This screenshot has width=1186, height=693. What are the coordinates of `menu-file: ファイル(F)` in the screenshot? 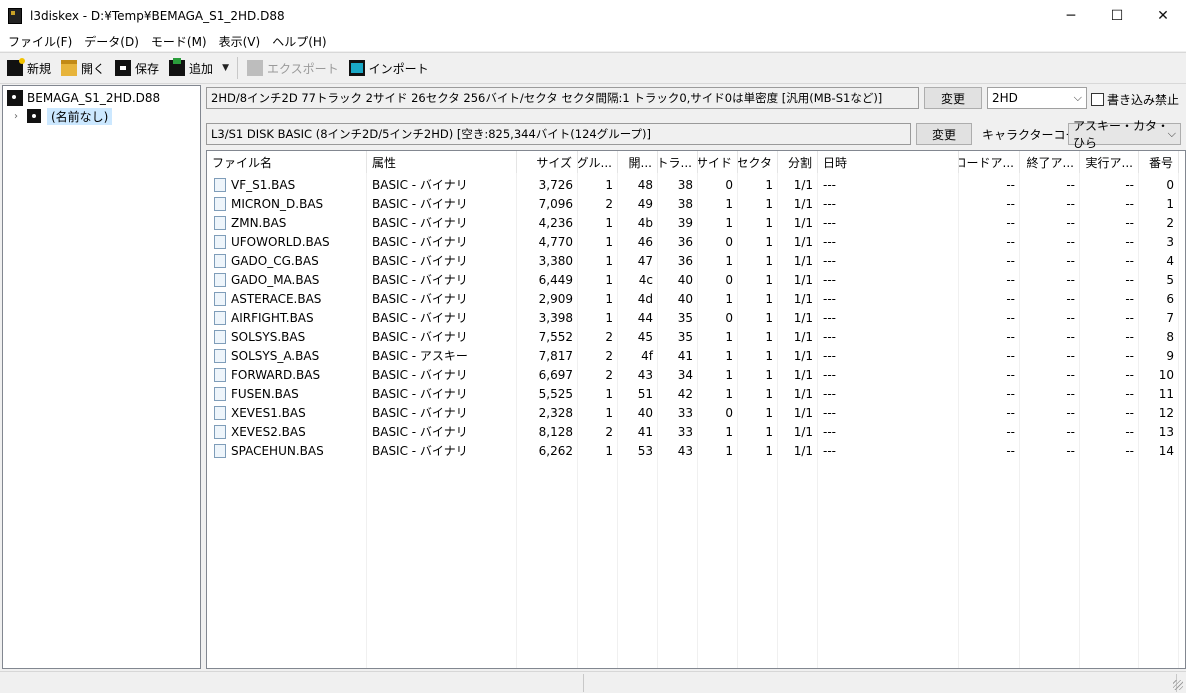 It's located at (40, 41).